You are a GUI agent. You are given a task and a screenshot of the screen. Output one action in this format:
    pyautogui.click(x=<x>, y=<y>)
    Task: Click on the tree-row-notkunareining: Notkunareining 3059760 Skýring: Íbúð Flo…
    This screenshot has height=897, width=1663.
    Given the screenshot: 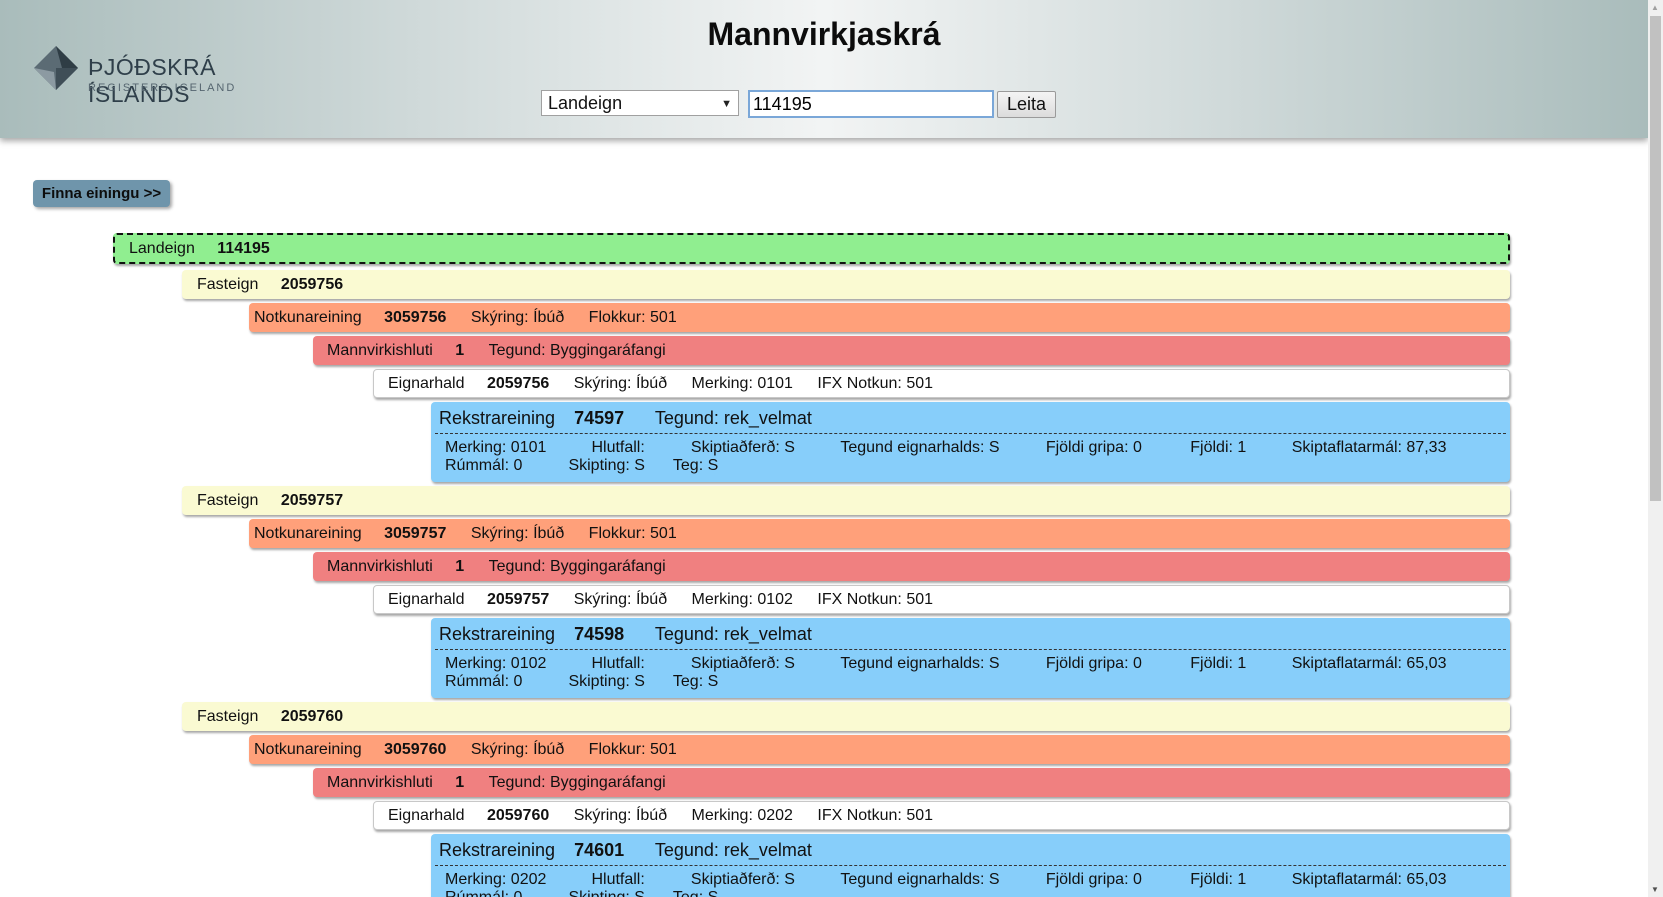 What is the action you would take?
    pyautogui.click(x=879, y=749)
    